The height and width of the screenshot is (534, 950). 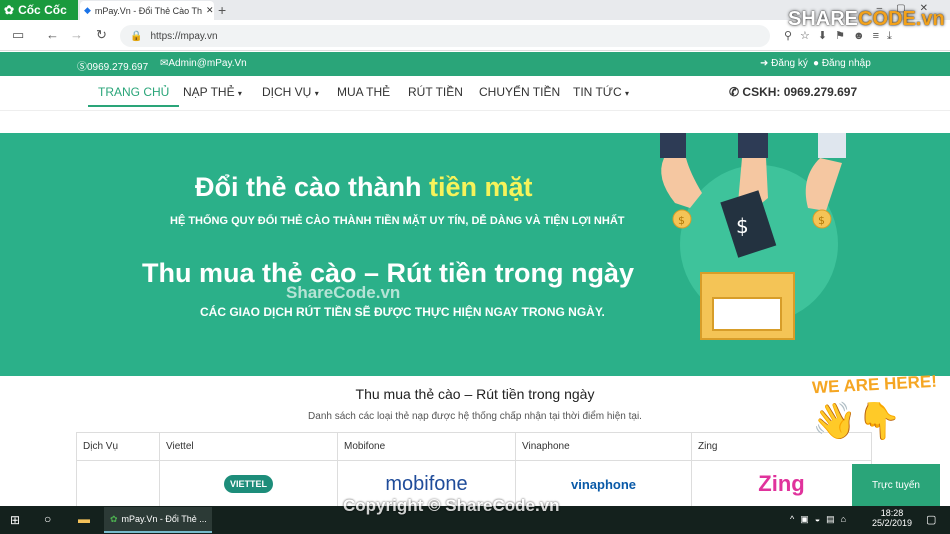 I want to click on phone-icon: ✆, so click(x=734, y=92).